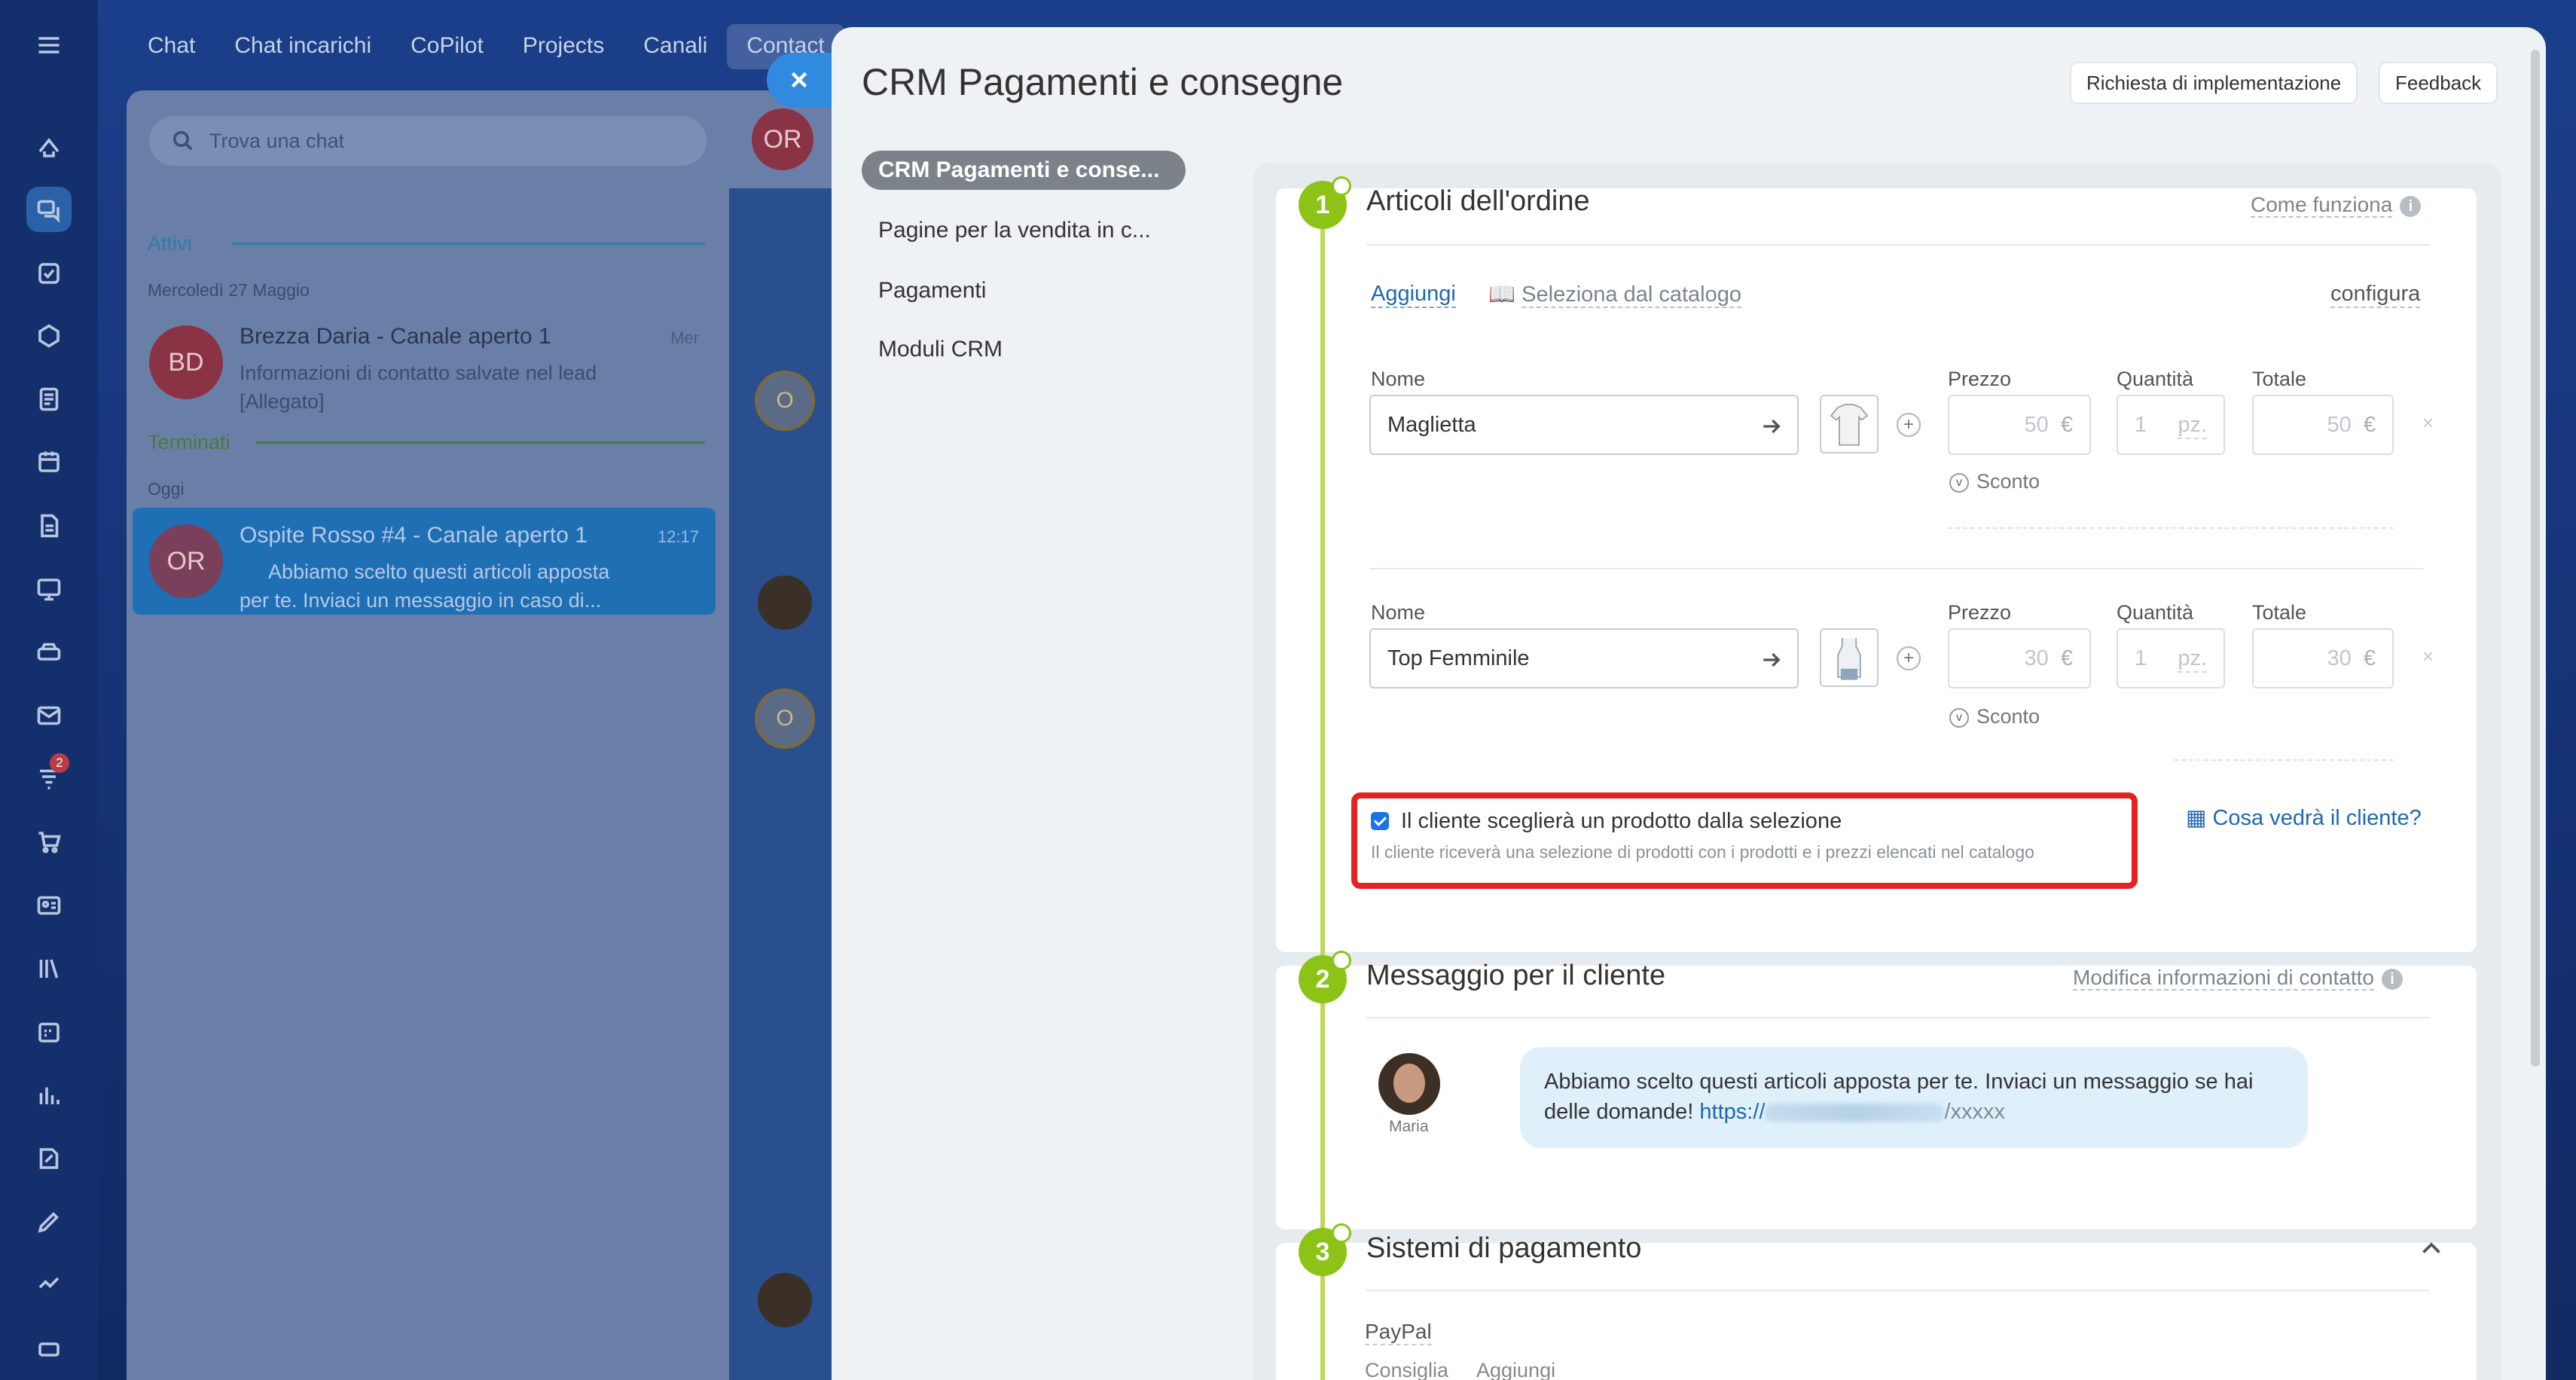 This screenshot has height=1380, width=2576. I want to click on board-icon, so click(49, 589).